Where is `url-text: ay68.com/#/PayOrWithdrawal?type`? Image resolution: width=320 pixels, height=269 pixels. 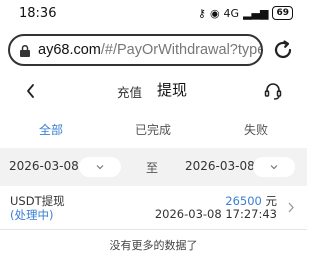
url-text: ay68.com/#/PayOrWithdrawal?type is located at coordinates (150, 50).